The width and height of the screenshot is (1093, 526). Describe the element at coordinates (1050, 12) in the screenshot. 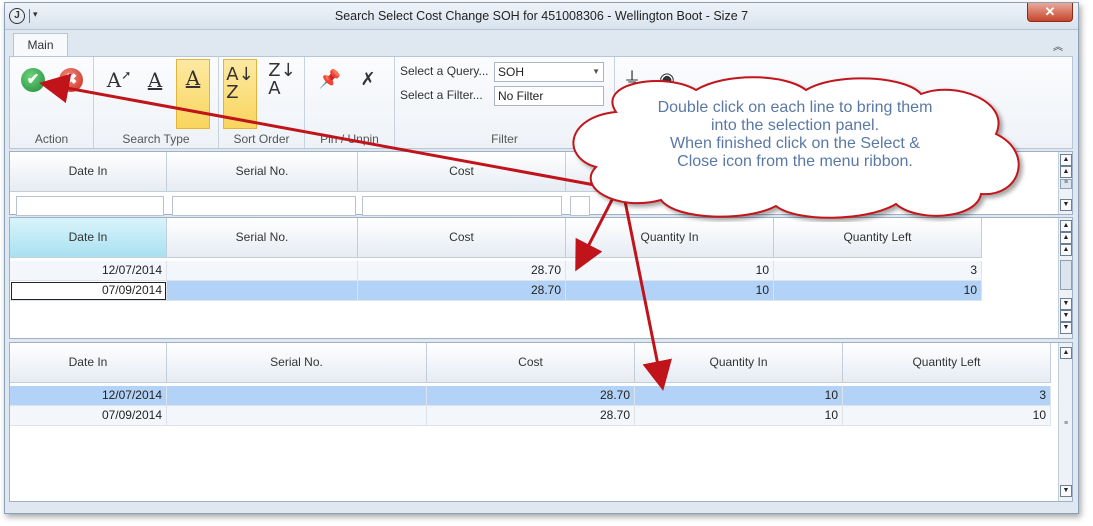

I see `window-close-button: ✕` at that location.